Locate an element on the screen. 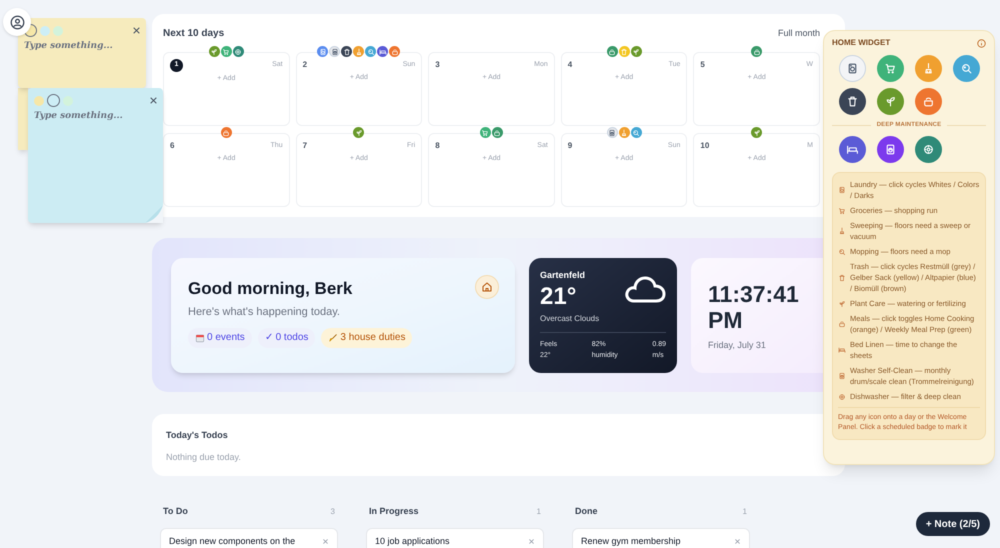  home-button is located at coordinates (487, 286).